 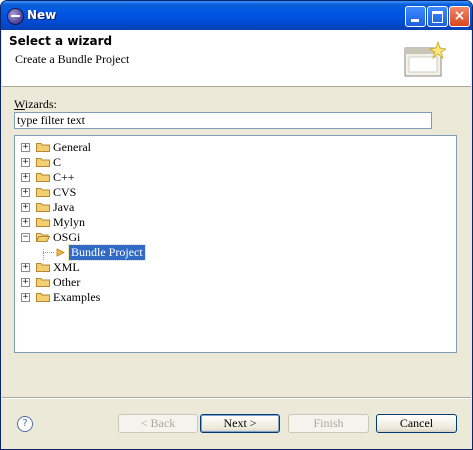 What do you see at coordinates (215, 177) in the screenshot?
I see `tree-node-cpp: + C++` at bounding box center [215, 177].